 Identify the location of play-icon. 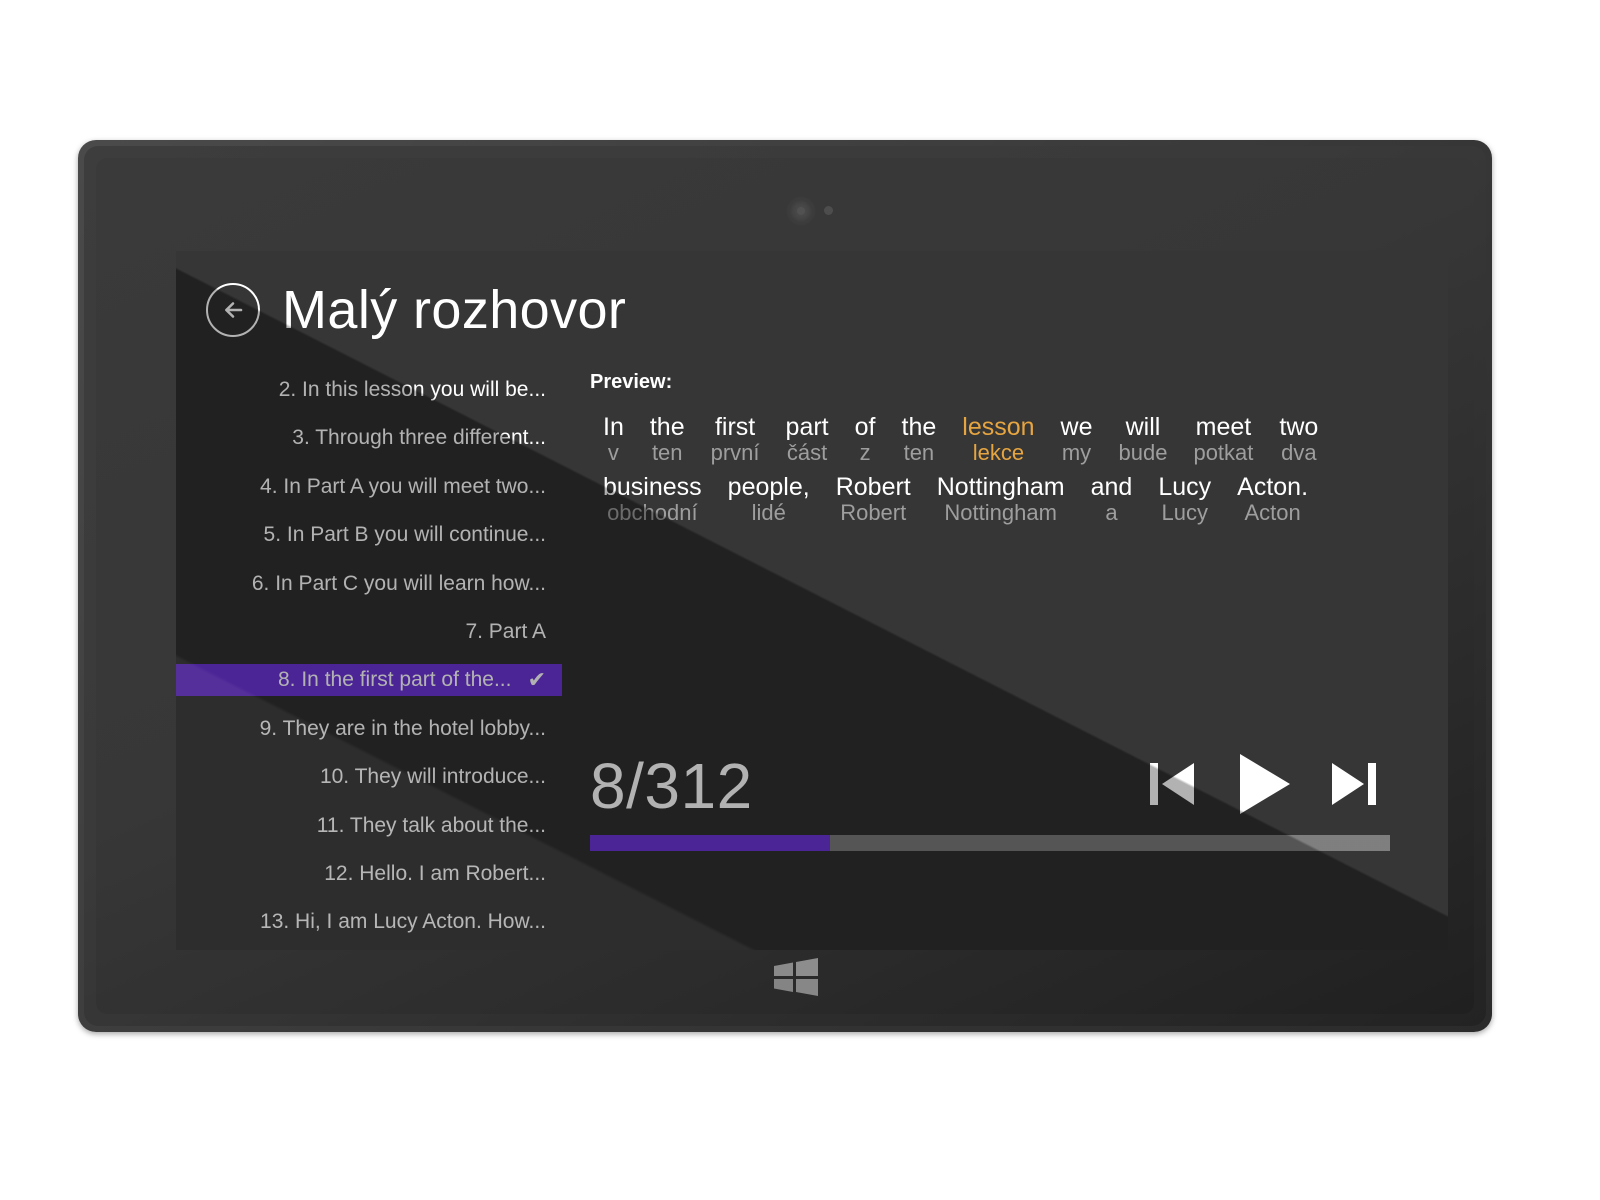
(1263, 786).